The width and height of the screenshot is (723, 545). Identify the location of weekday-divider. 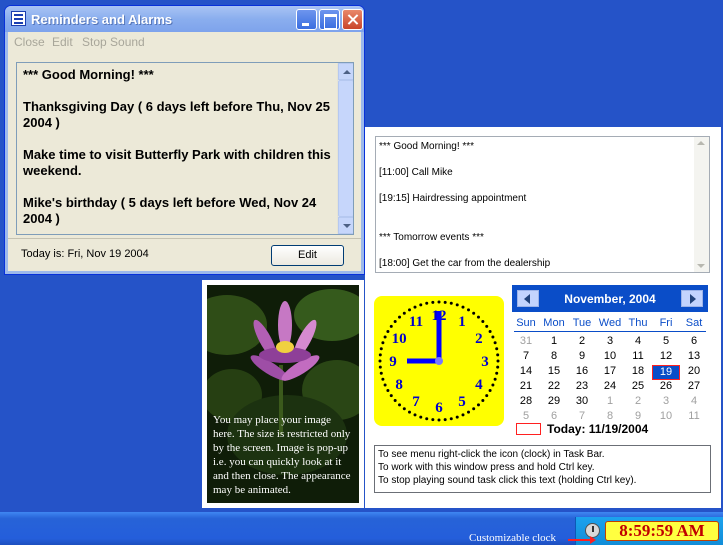
(610, 331).